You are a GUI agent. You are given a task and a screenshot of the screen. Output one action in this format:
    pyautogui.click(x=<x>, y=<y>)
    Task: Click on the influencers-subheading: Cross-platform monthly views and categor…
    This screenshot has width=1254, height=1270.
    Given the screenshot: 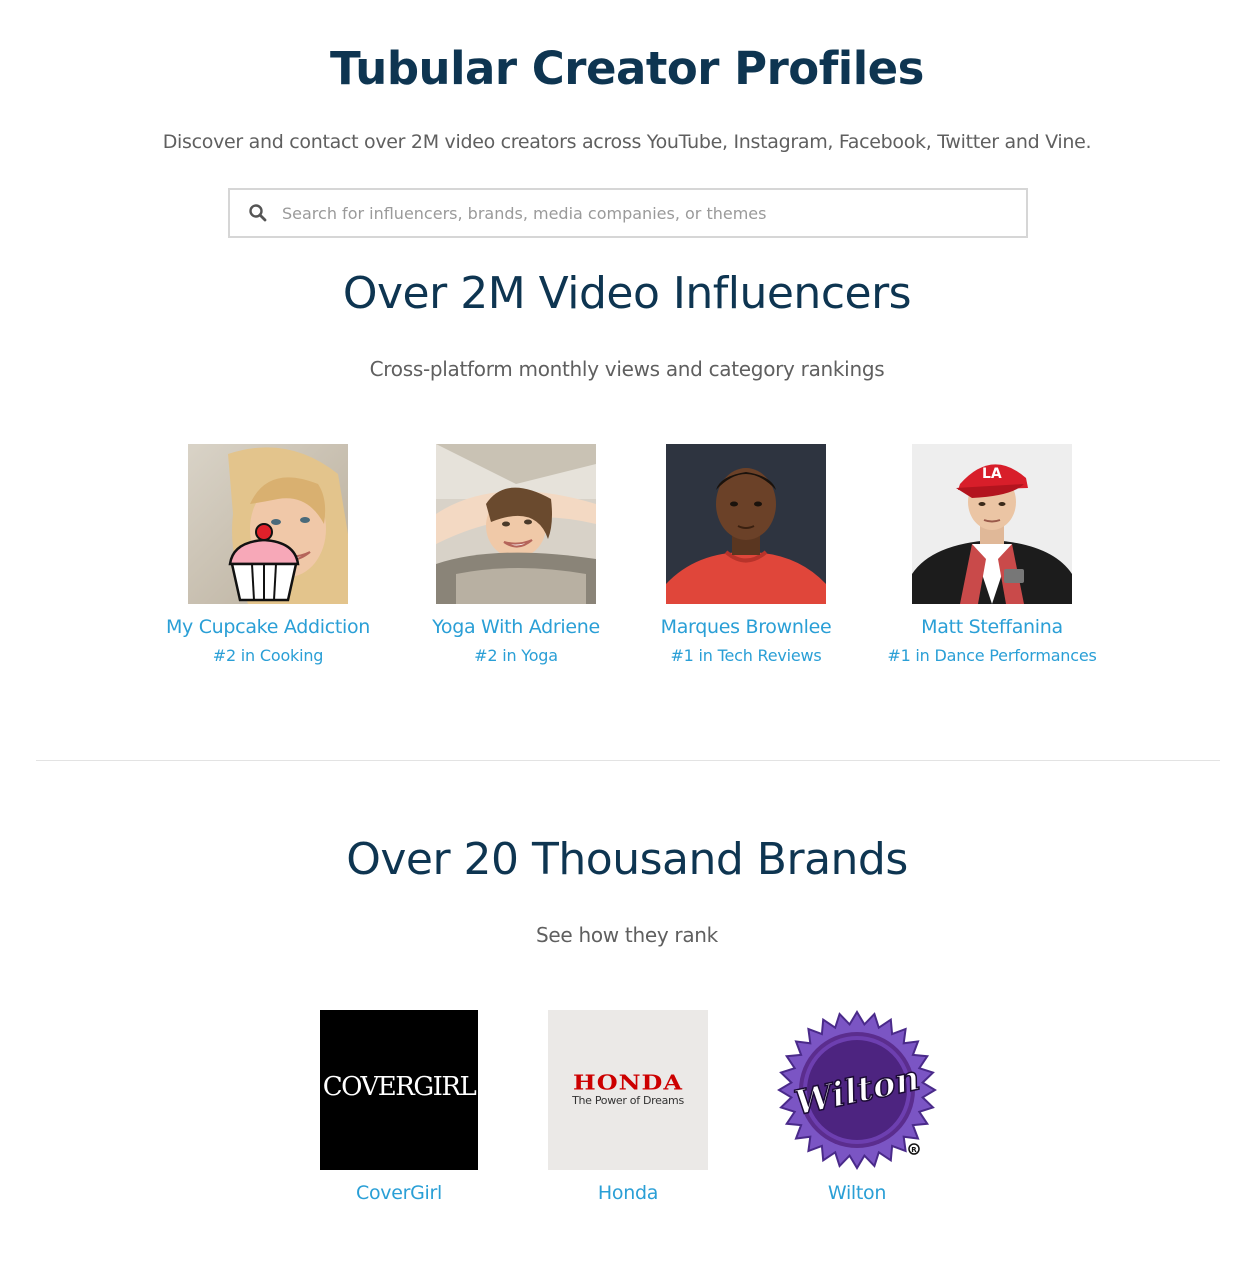 What is the action you would take?
    pyautogui.click(x=627, y=369)
    